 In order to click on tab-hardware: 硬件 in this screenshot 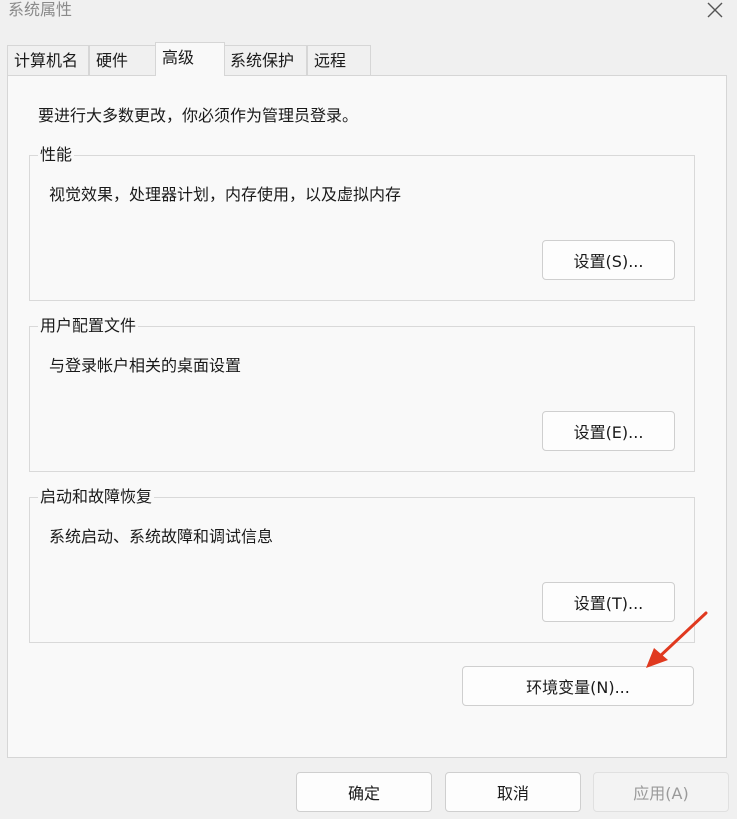, I will do `click(123, 60)`.